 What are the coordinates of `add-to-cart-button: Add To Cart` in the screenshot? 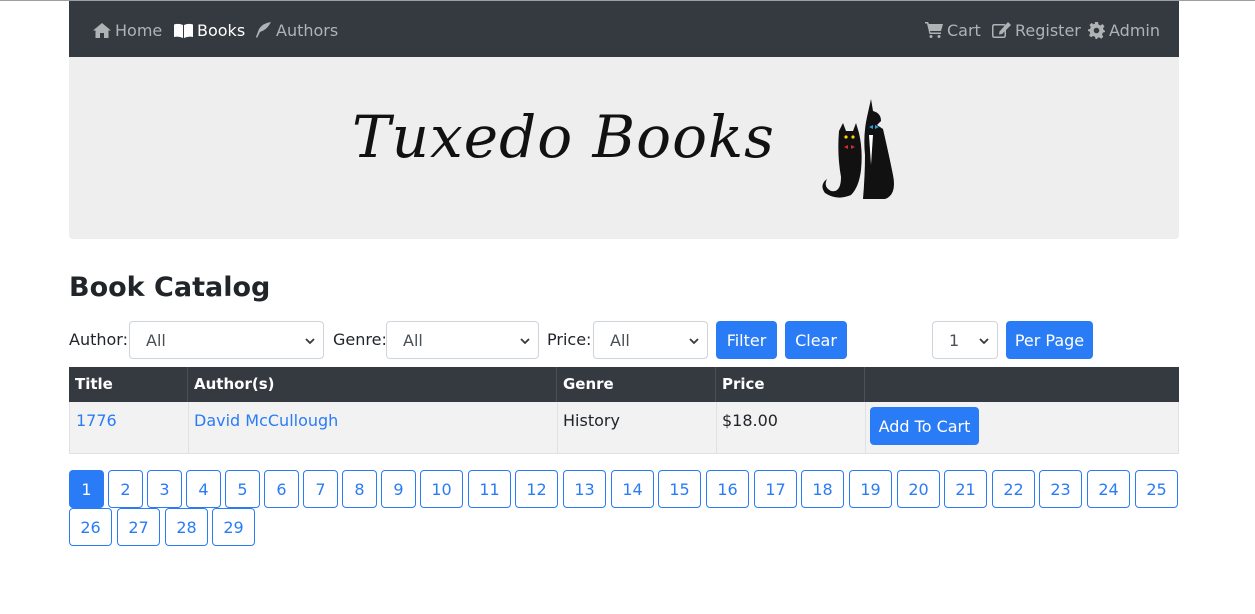 It's located at (924, 426).